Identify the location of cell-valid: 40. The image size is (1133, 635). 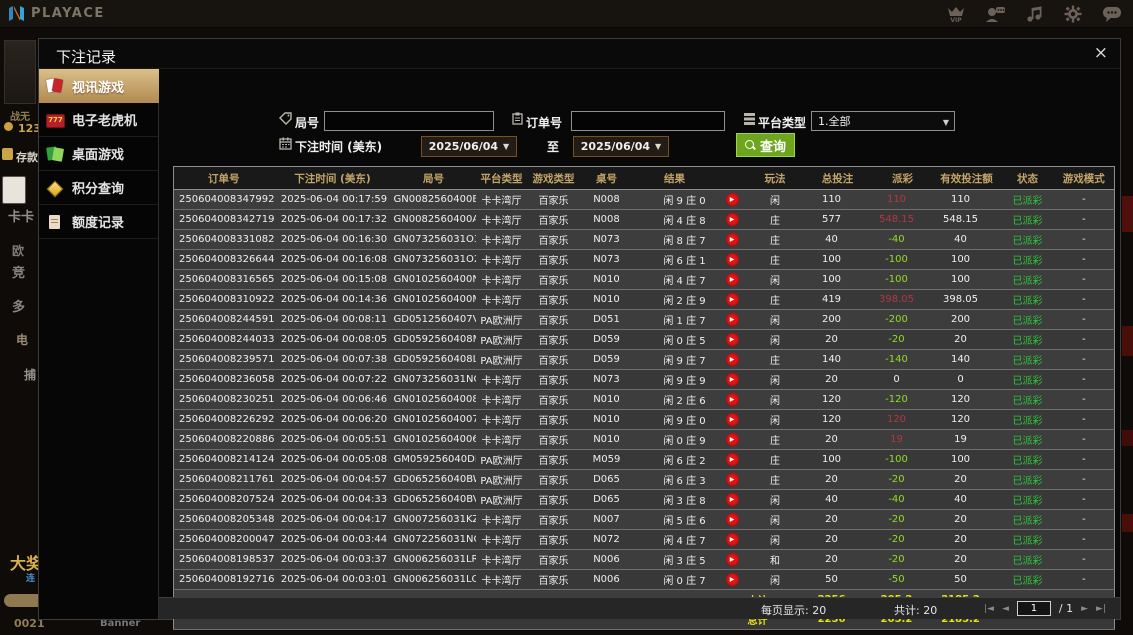
(966, 239).